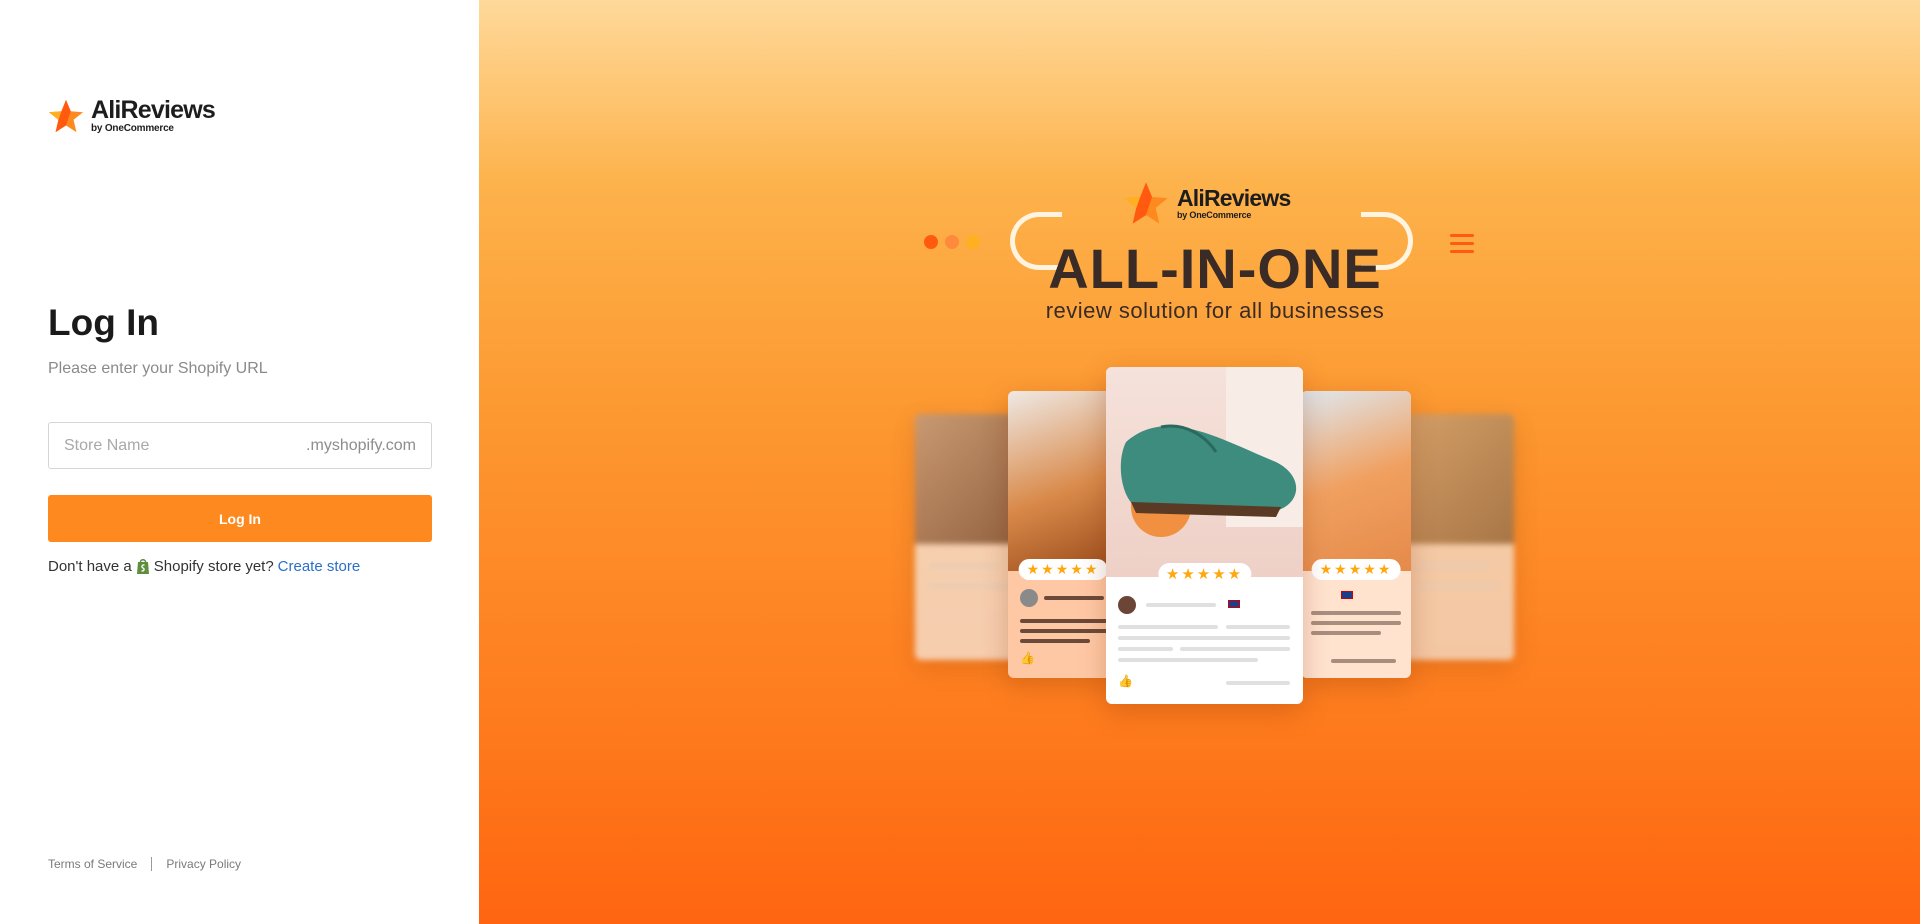 This screenshot has width=1920, height=924. What do you see at coordinates (197, 566) in the screenshot?
I see `signup-shopify-text: Shopify store` at bounding box center [197, 566].